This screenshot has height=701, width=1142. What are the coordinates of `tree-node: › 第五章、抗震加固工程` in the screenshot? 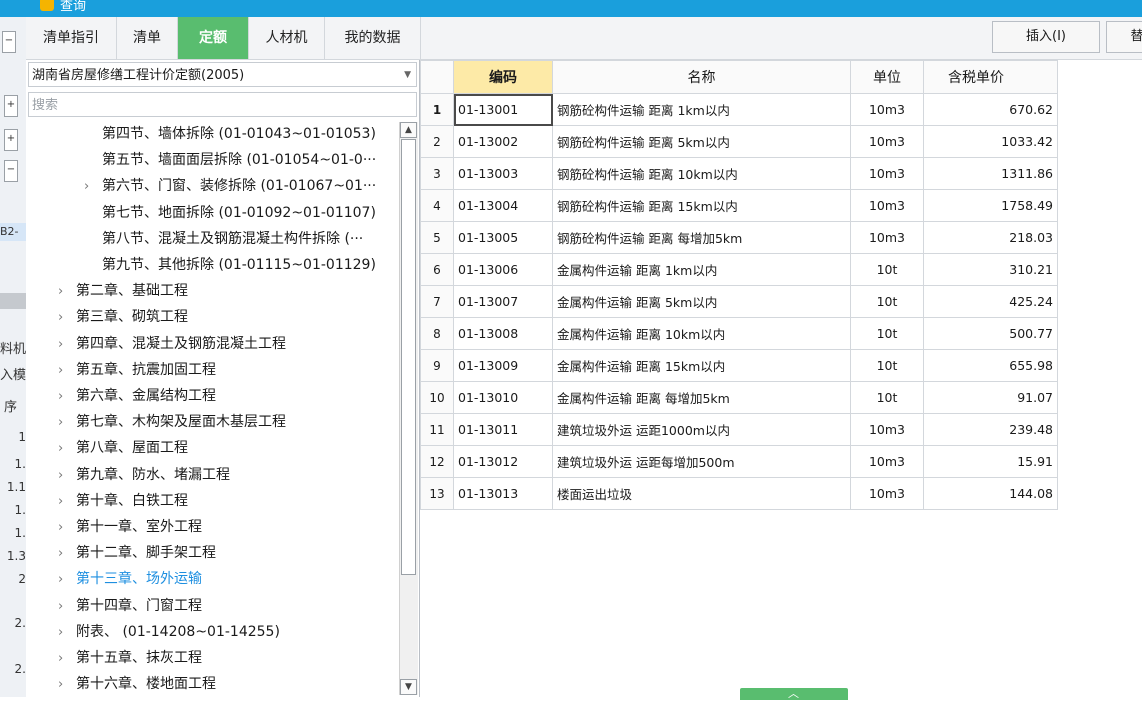 It's located at (137, 370).